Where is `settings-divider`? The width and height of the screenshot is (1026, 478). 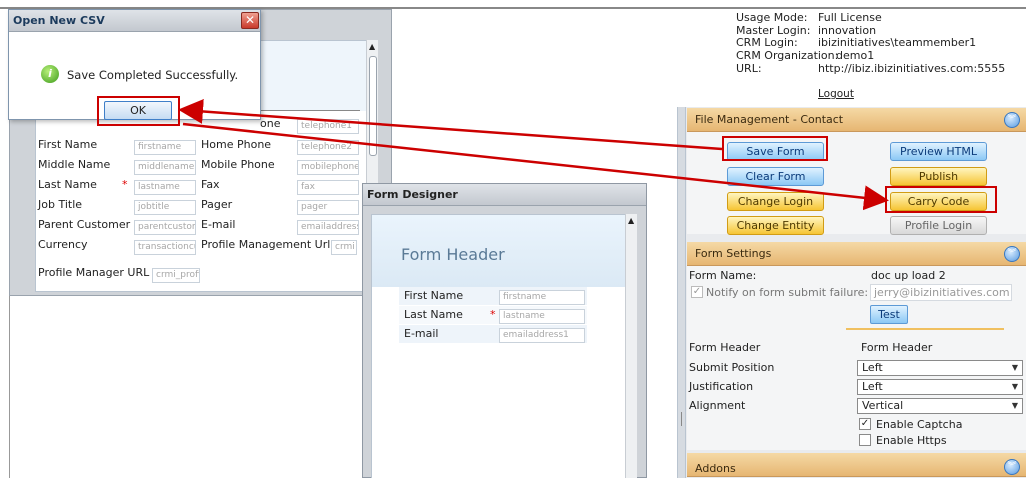
settings-divider is located at coordinates (925, 329).